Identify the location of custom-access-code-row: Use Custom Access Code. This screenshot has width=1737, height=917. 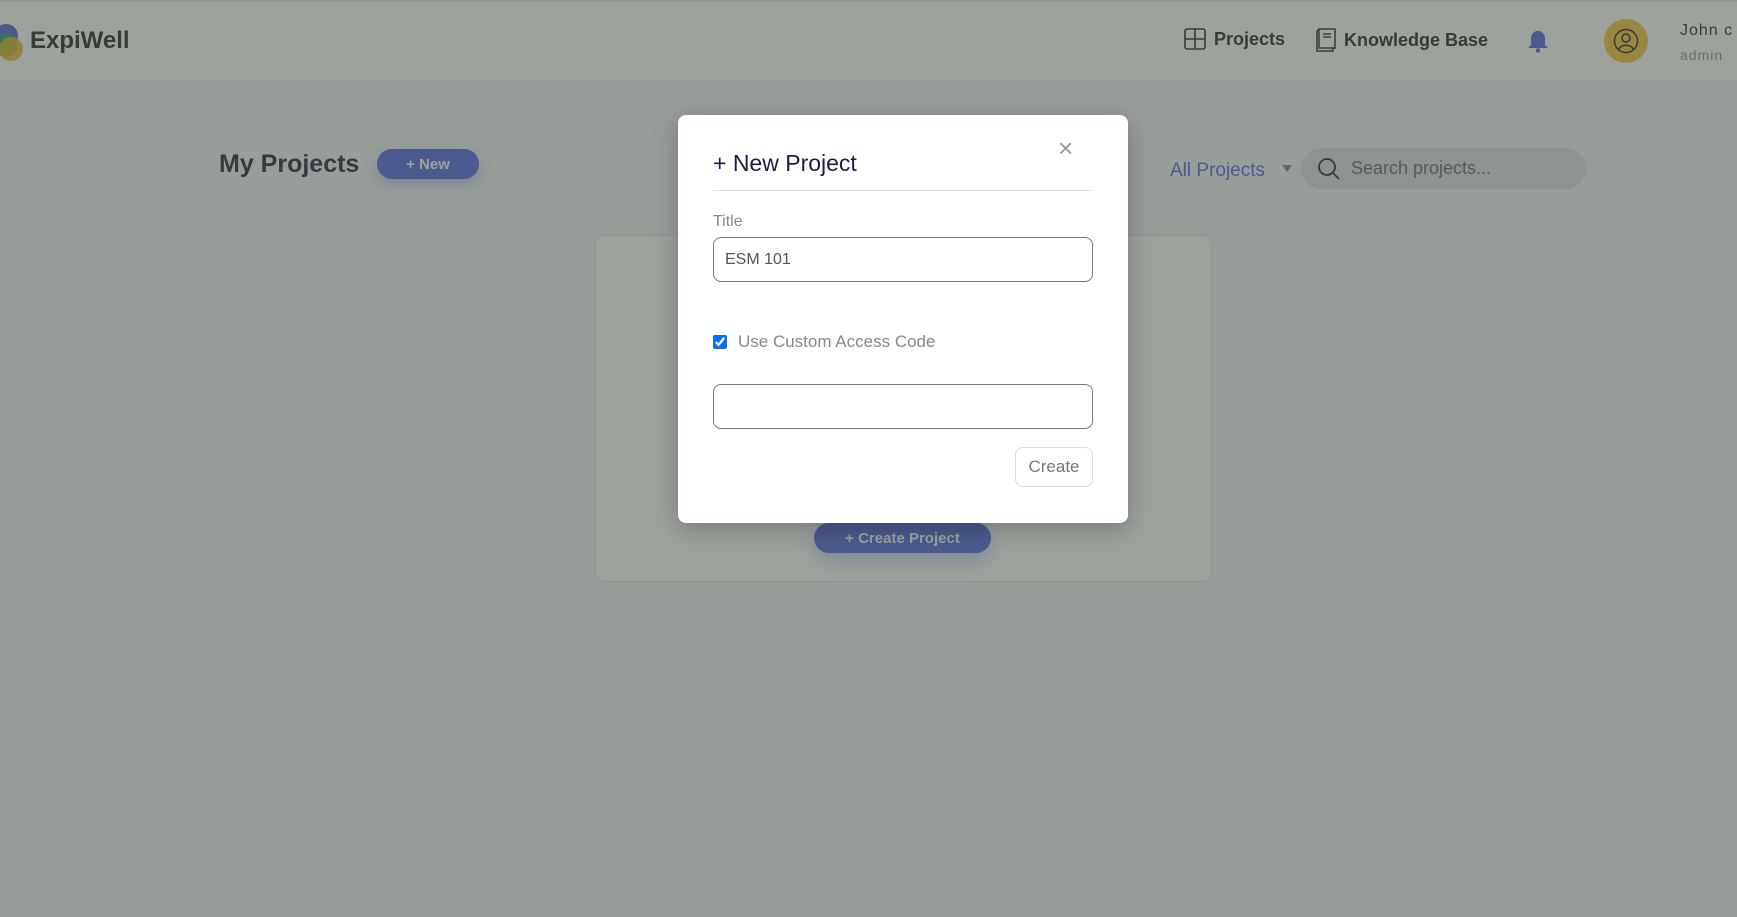
(824, 342).